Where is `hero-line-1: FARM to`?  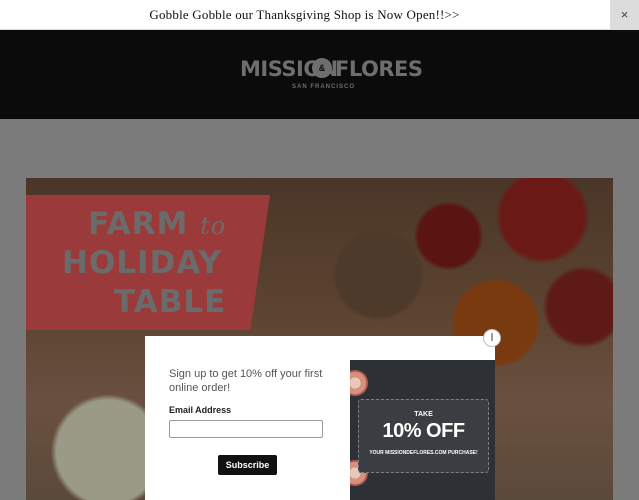
hero-line-1: FARM to is located at coordinates (157, 224).